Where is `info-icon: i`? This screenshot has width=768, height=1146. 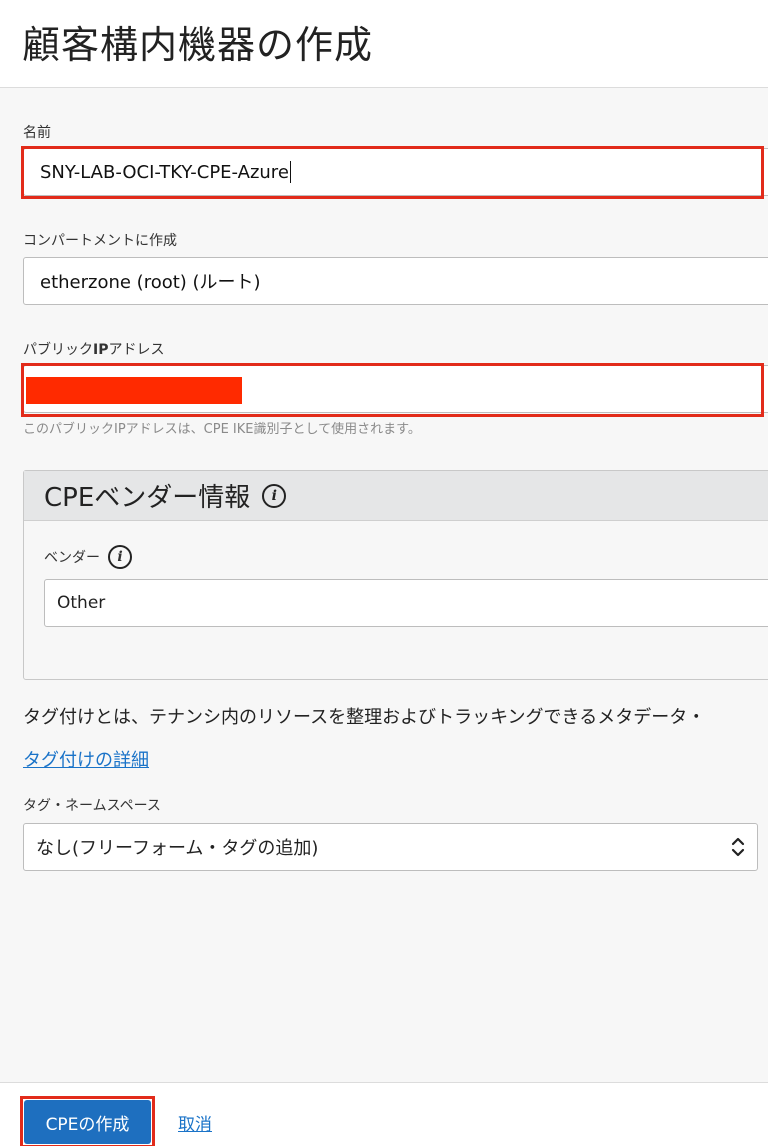 info-icon: i is located at coordinates (274, 495).